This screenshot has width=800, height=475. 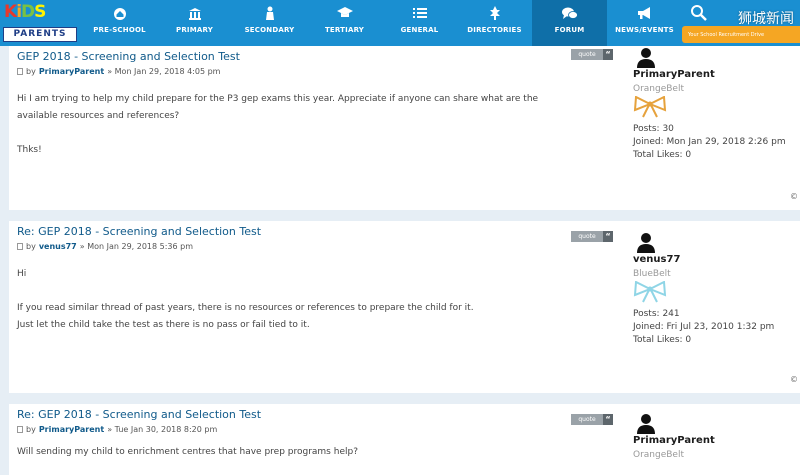 What do you see at coordinates (269, 30) in the screenshot?
I see `nav-label: SECONDARY` at bounding box center [269, 30].